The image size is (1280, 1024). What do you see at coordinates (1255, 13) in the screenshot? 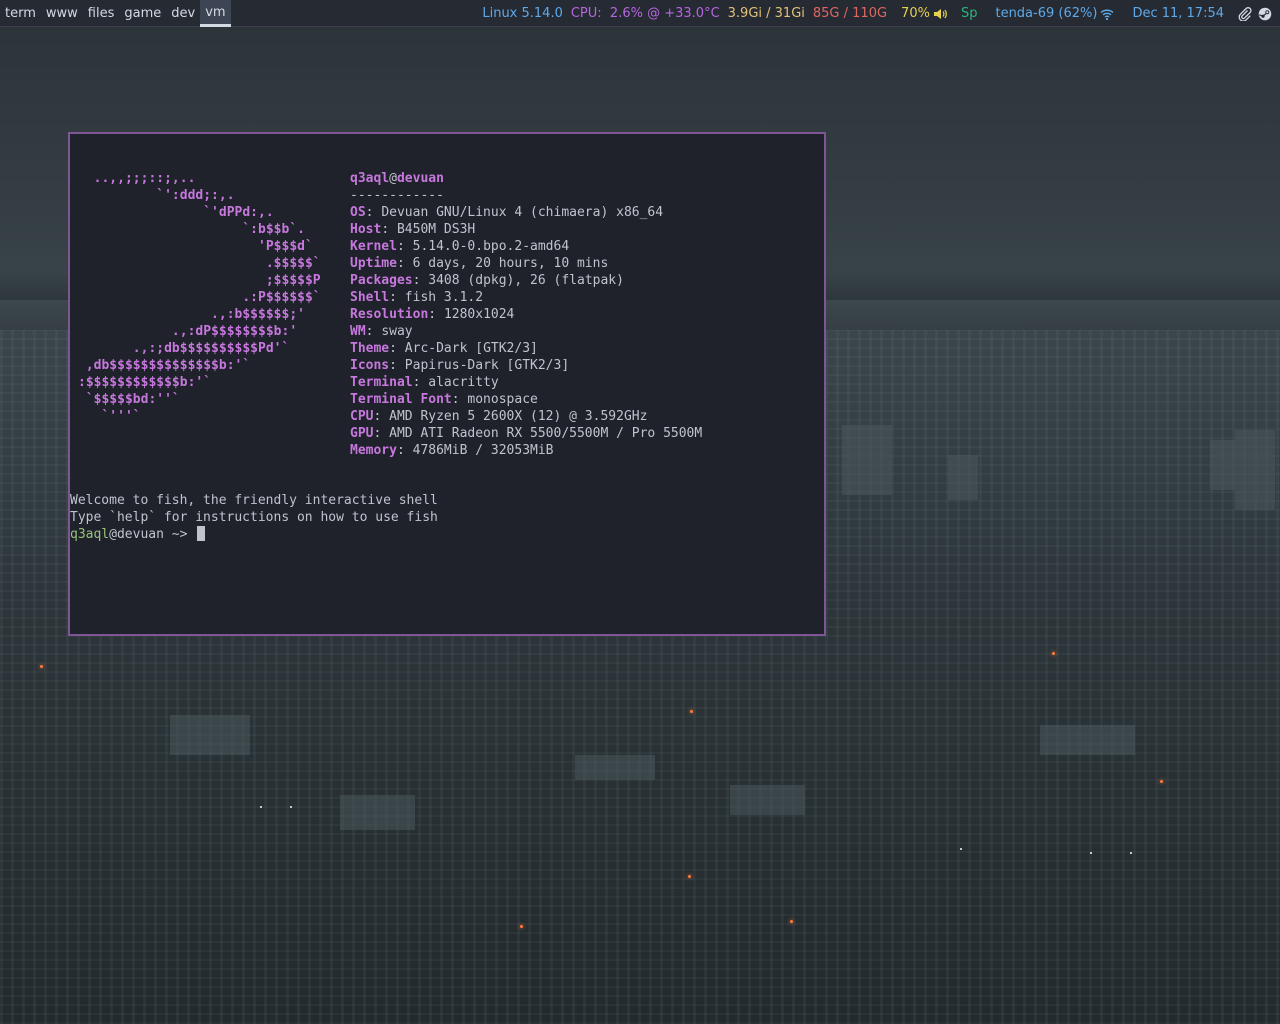
I see `system-tray` at bounding box center [1255, 13].